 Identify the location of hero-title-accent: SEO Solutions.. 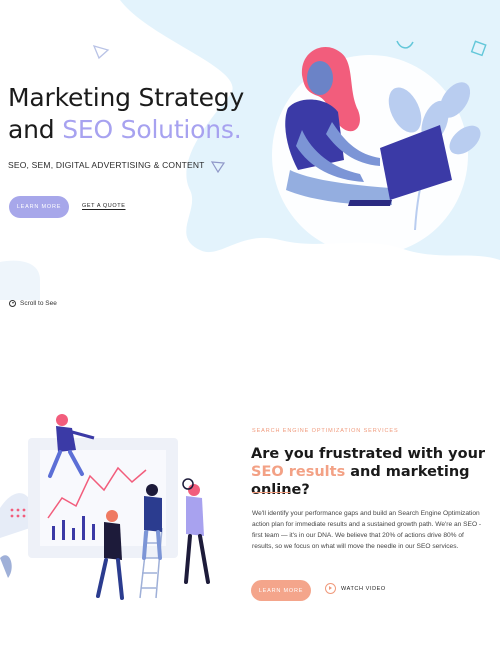
(152, 129).